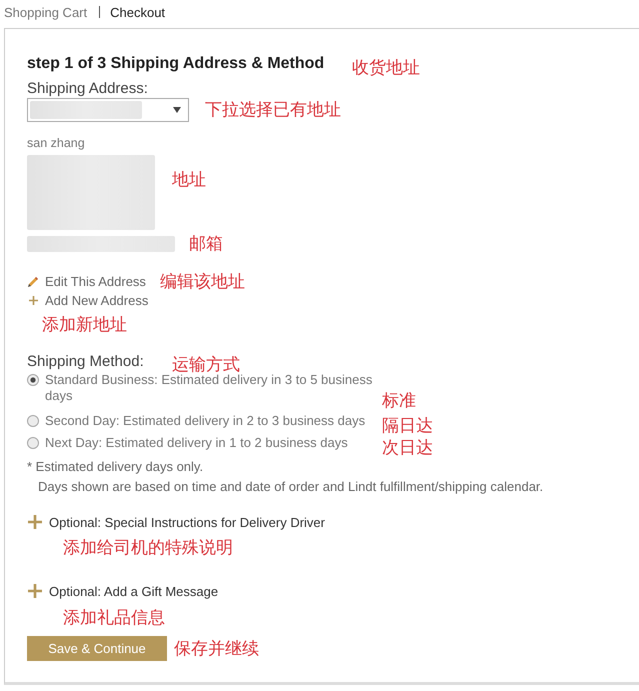  I want to click on shipping-option-label: Standard Business: Estimated delivery in 3 to 5 business days, so click(209, 388).